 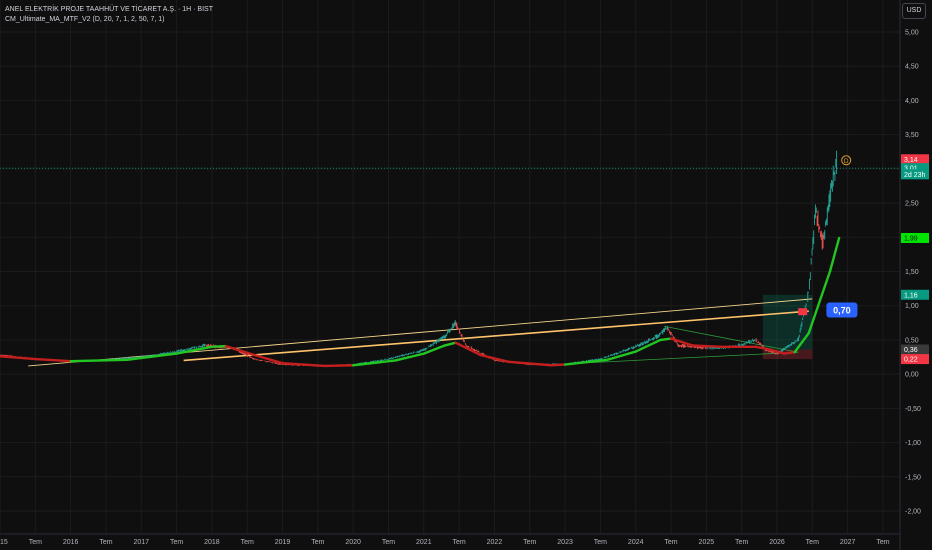 I want to click on price-label: 2d 23h, so click(x=915, y=175).